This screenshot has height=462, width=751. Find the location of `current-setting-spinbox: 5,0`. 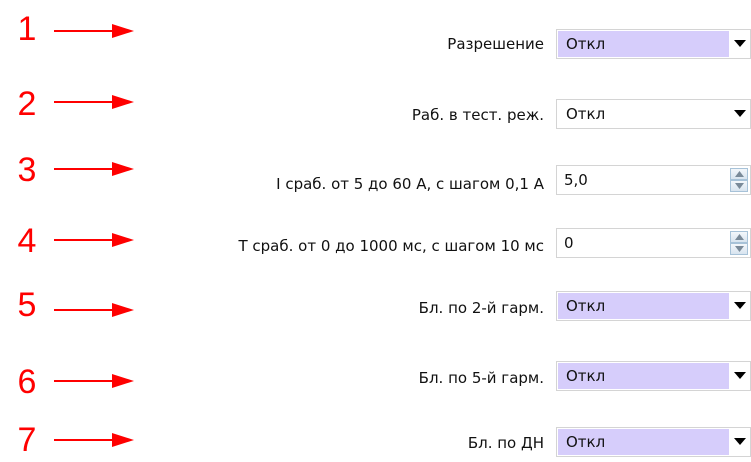

current-setting-spinbox: 5,0 is located at coordinates (653, 180).